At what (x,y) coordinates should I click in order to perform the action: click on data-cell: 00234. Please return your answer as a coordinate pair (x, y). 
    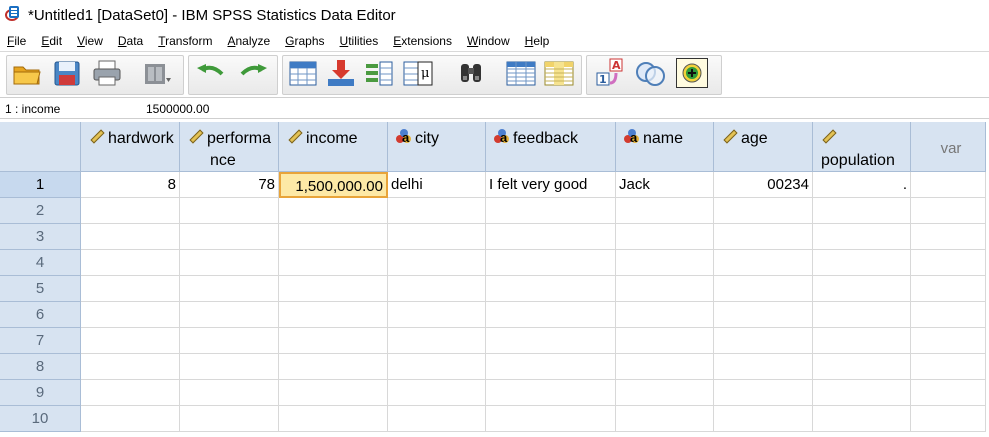
    Looking at the image, I should click on (763, 185).